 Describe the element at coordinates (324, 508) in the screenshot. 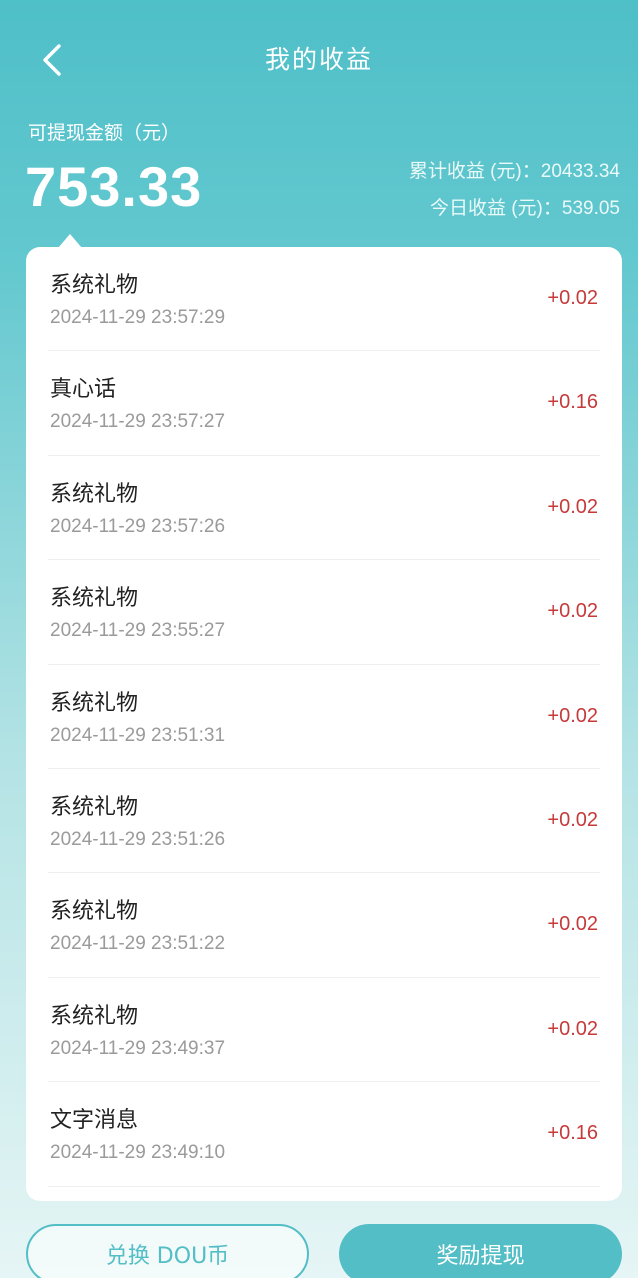

I see `list-item: 系统礼物 2024-11-29 23:57:26 +0.02` at that location.